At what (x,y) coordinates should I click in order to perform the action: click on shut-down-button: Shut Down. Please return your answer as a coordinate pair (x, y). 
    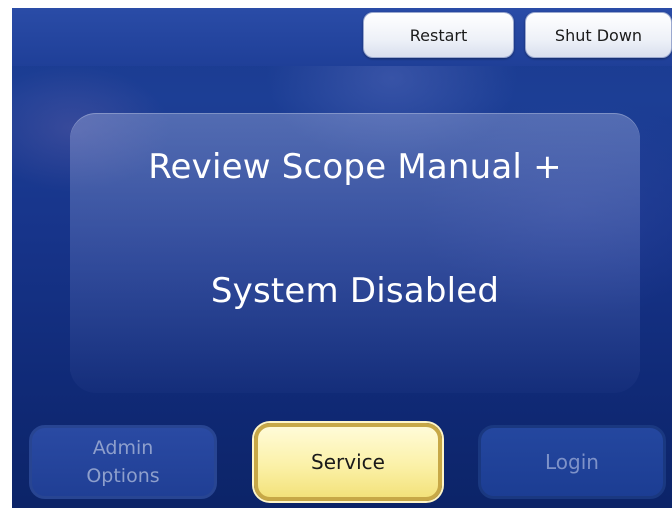
    Looking at the image, I should click on (598, 35).